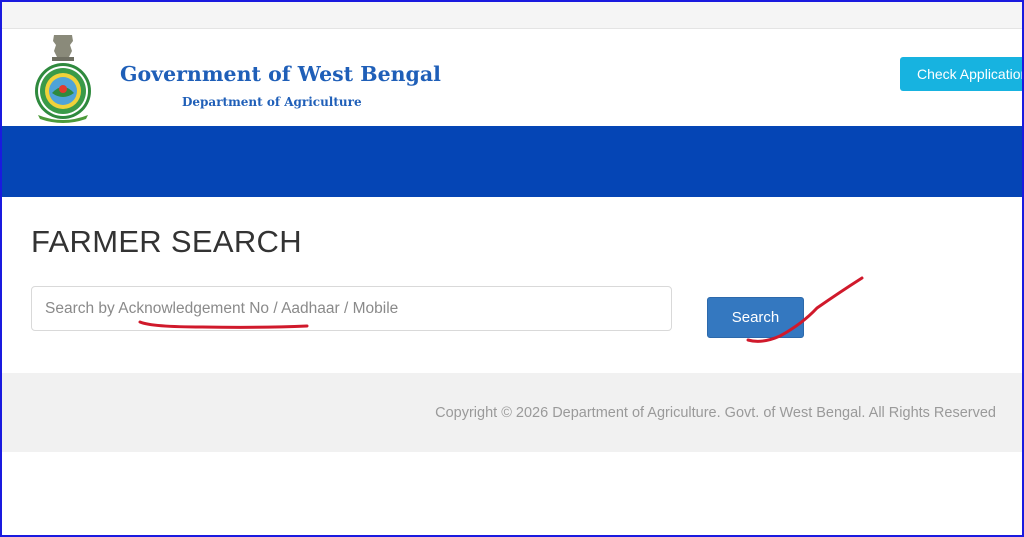  Describe the element at coordinates (166, 241) in the screenshot. I see `page-title: FARMER SEARCH` at that location.